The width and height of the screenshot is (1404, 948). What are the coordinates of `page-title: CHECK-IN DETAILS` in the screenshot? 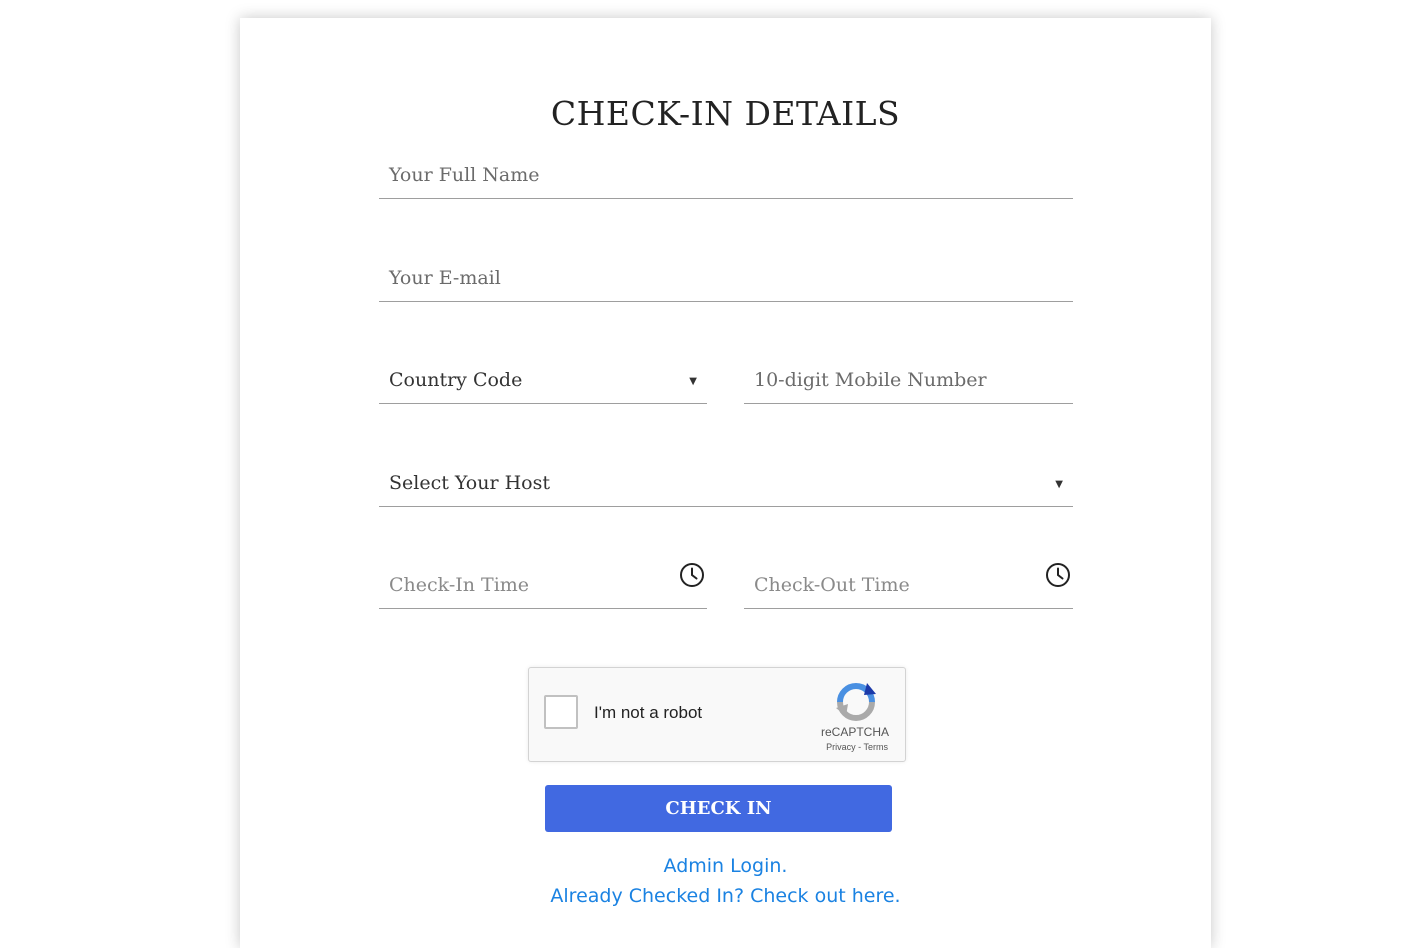 It's located at (725, 113).